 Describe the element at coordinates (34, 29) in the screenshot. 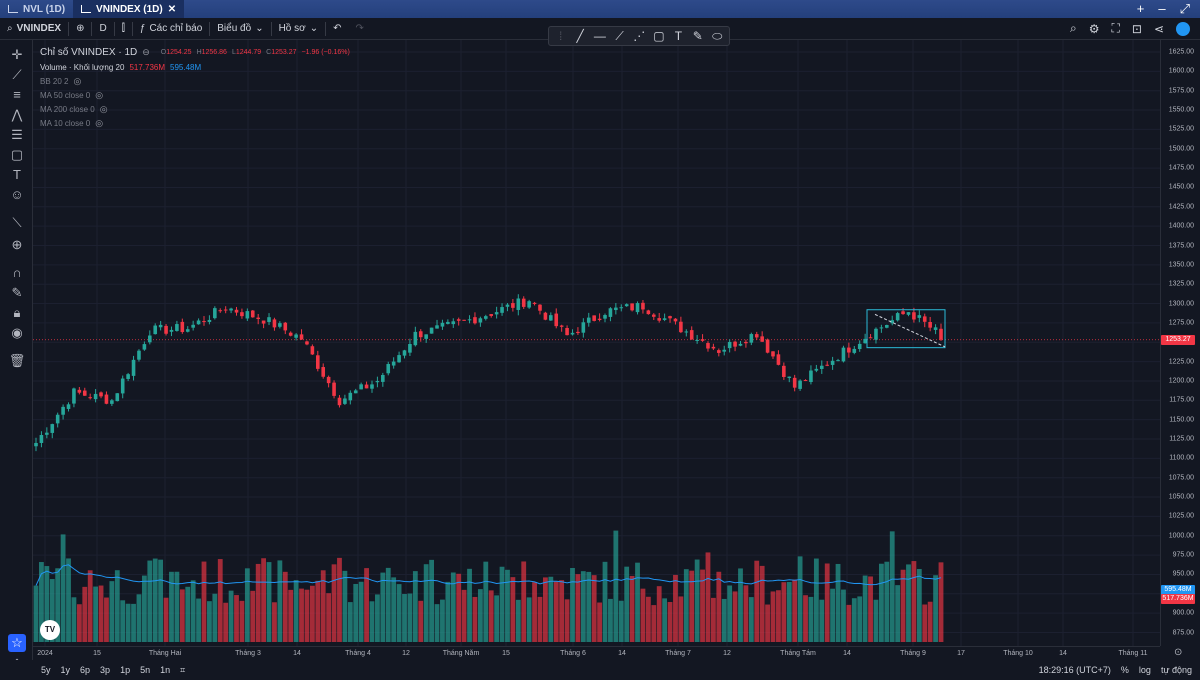

I see `symbol-search: ⌕ VNINDEX` at that location.